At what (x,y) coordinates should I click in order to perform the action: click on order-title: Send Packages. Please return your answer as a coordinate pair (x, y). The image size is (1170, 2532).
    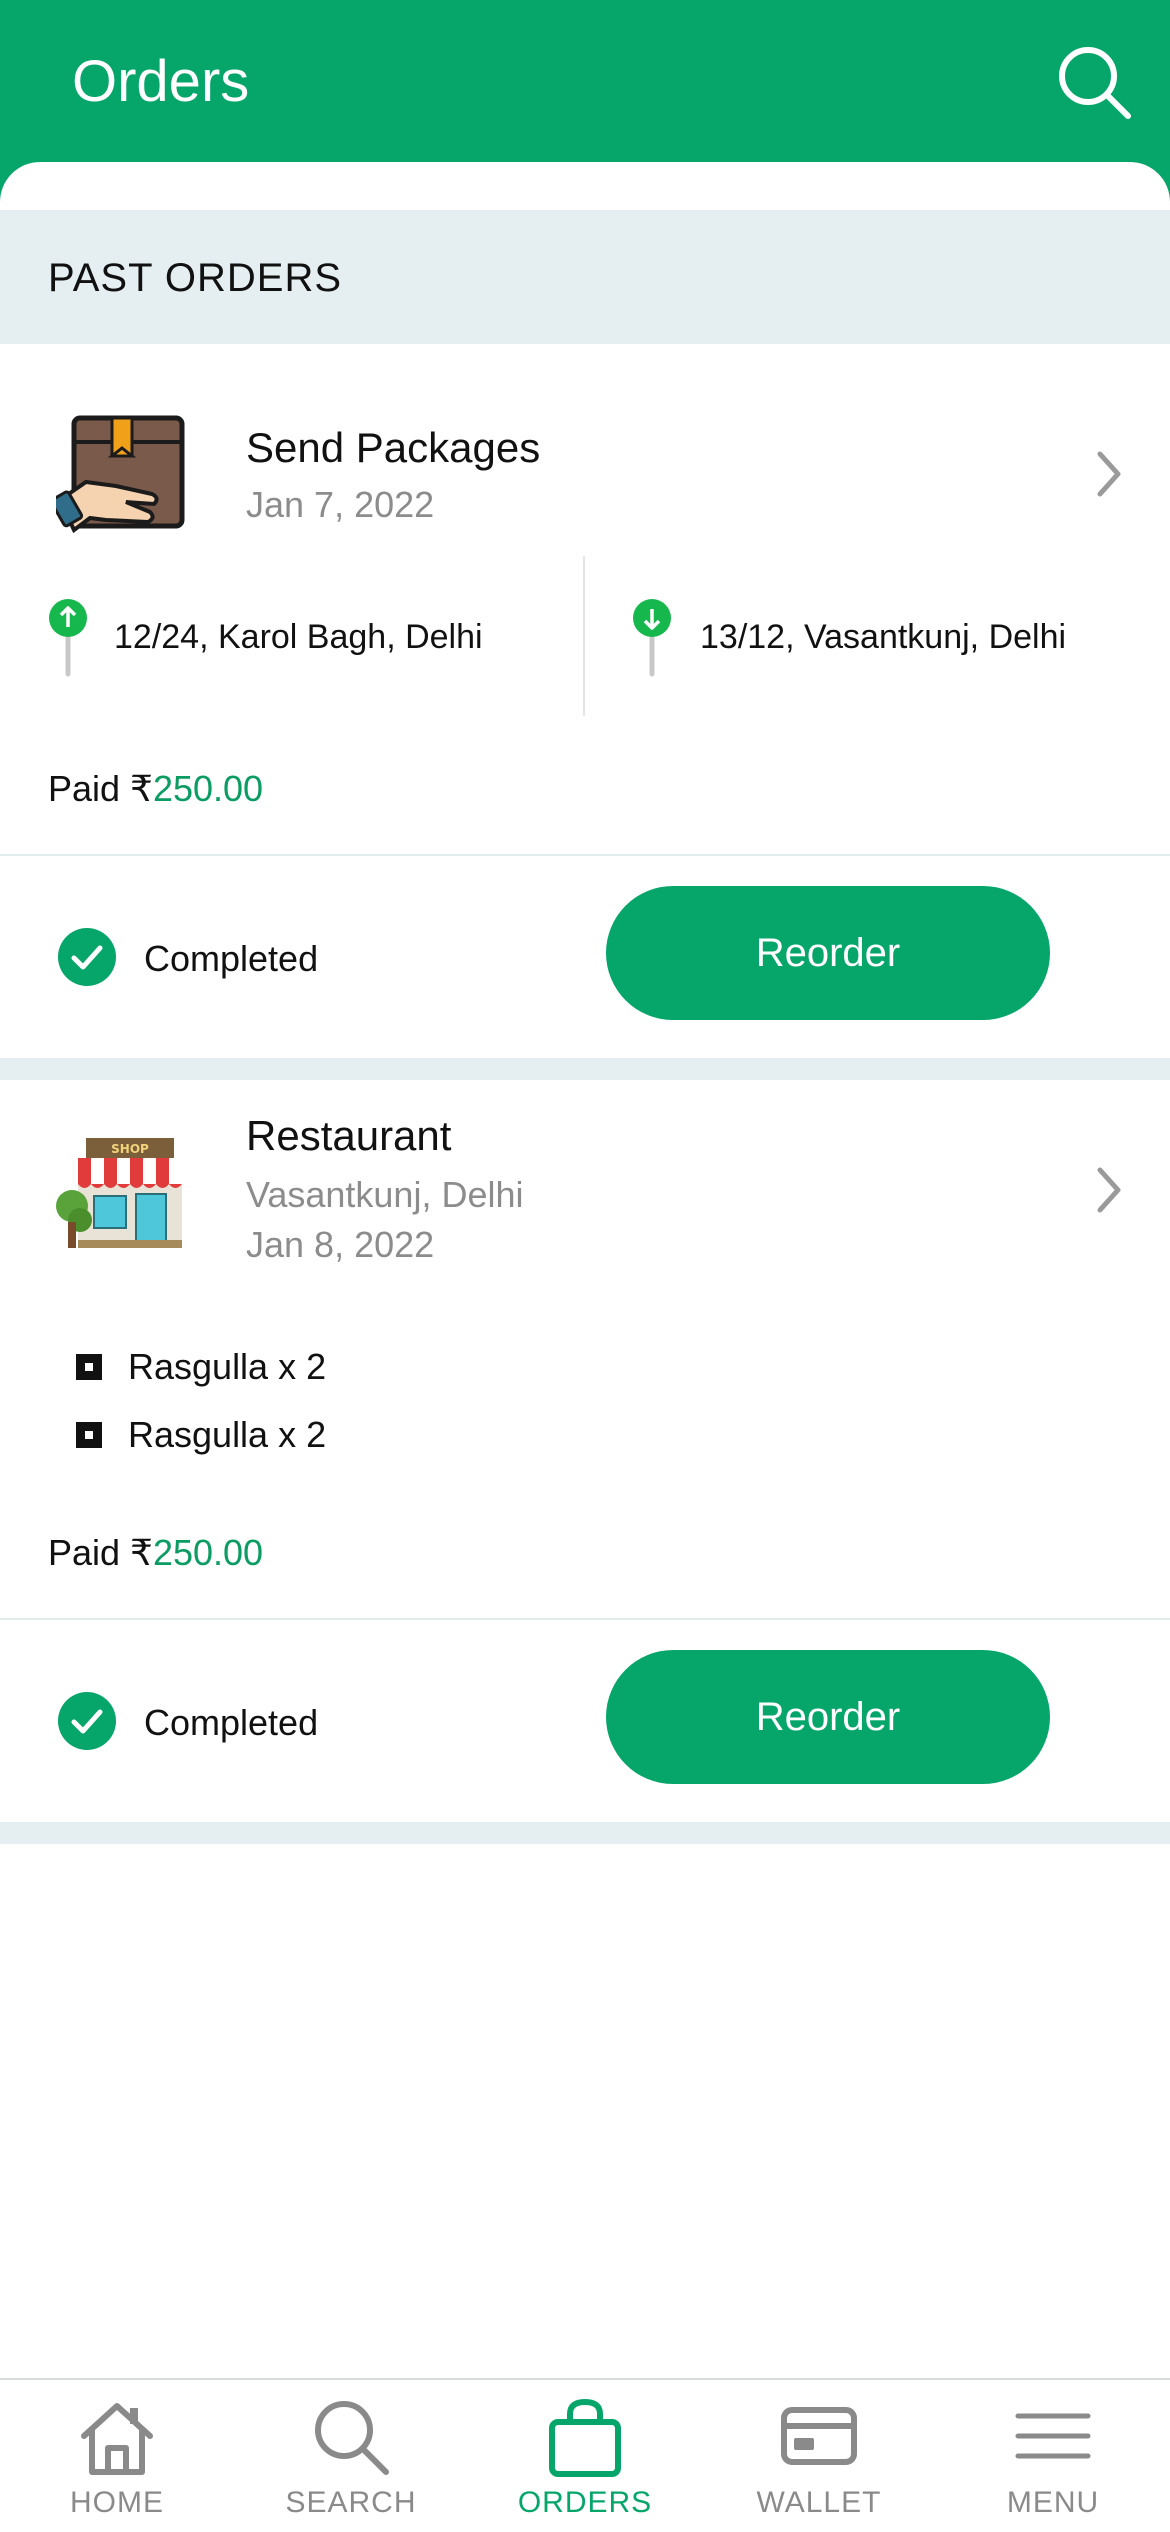
    Looking at the image, I should click on (393, 447).